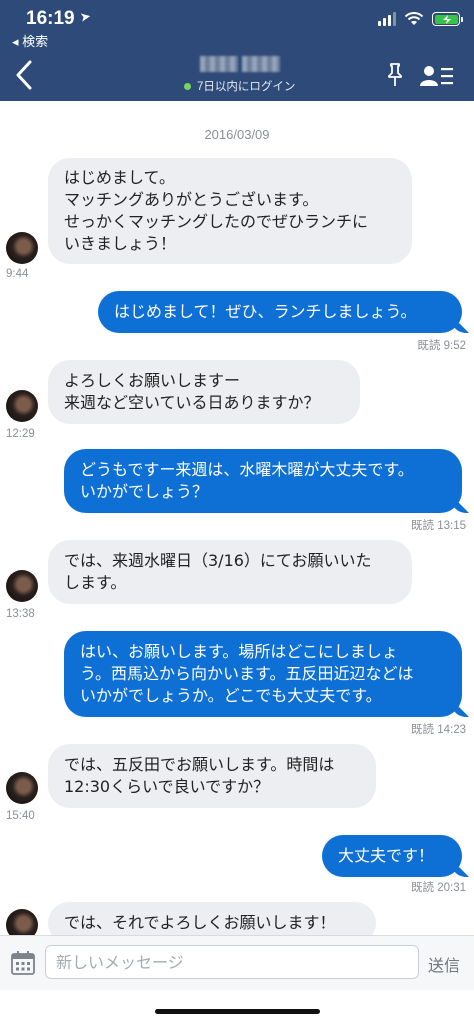 This screenshot has height=1025, width=474. I want to click on message-time: 12:29, so click(20, 434).